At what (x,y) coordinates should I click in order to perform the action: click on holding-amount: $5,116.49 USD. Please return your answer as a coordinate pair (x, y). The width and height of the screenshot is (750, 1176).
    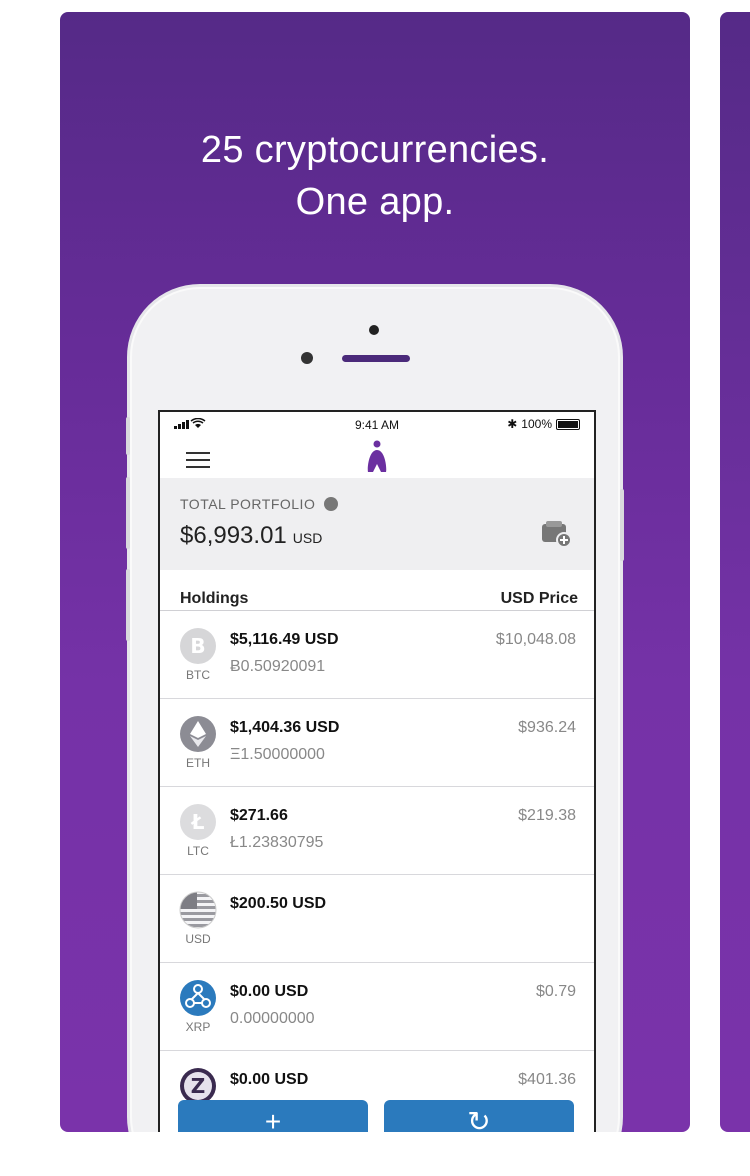
    Looking at the image, I should click on (284, 639).